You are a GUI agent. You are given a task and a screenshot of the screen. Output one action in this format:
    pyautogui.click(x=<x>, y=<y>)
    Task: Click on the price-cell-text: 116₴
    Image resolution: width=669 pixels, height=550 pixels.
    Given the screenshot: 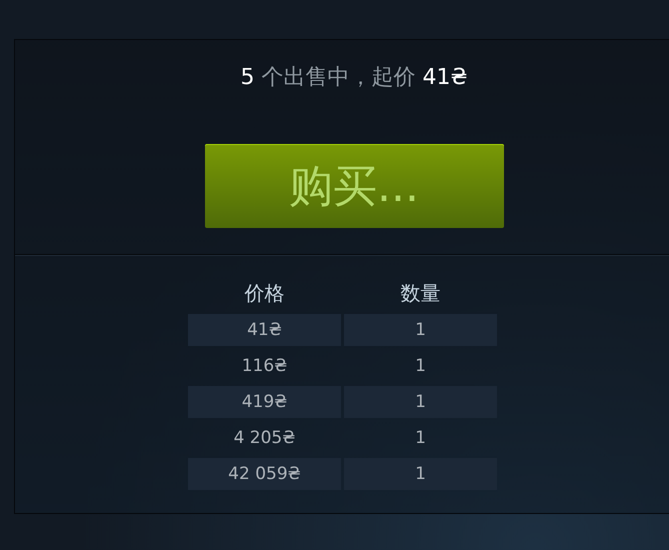 What is the action you would take?
    pyautogui.click(x=264, y=366)
    